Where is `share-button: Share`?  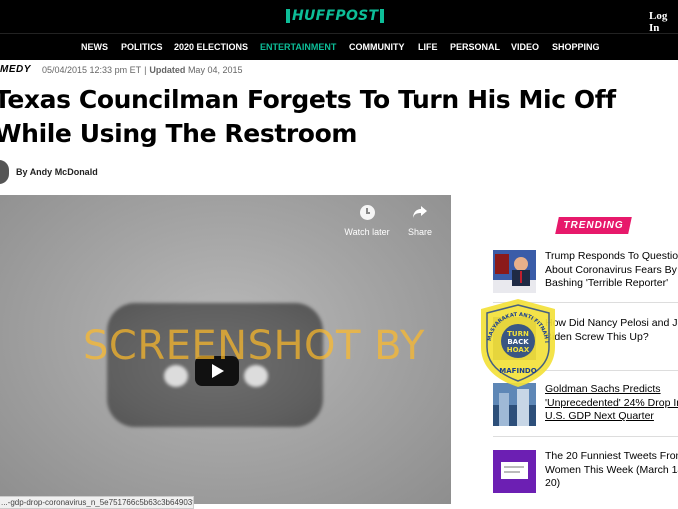 share-button: Share is located at coordinates (420, 221).